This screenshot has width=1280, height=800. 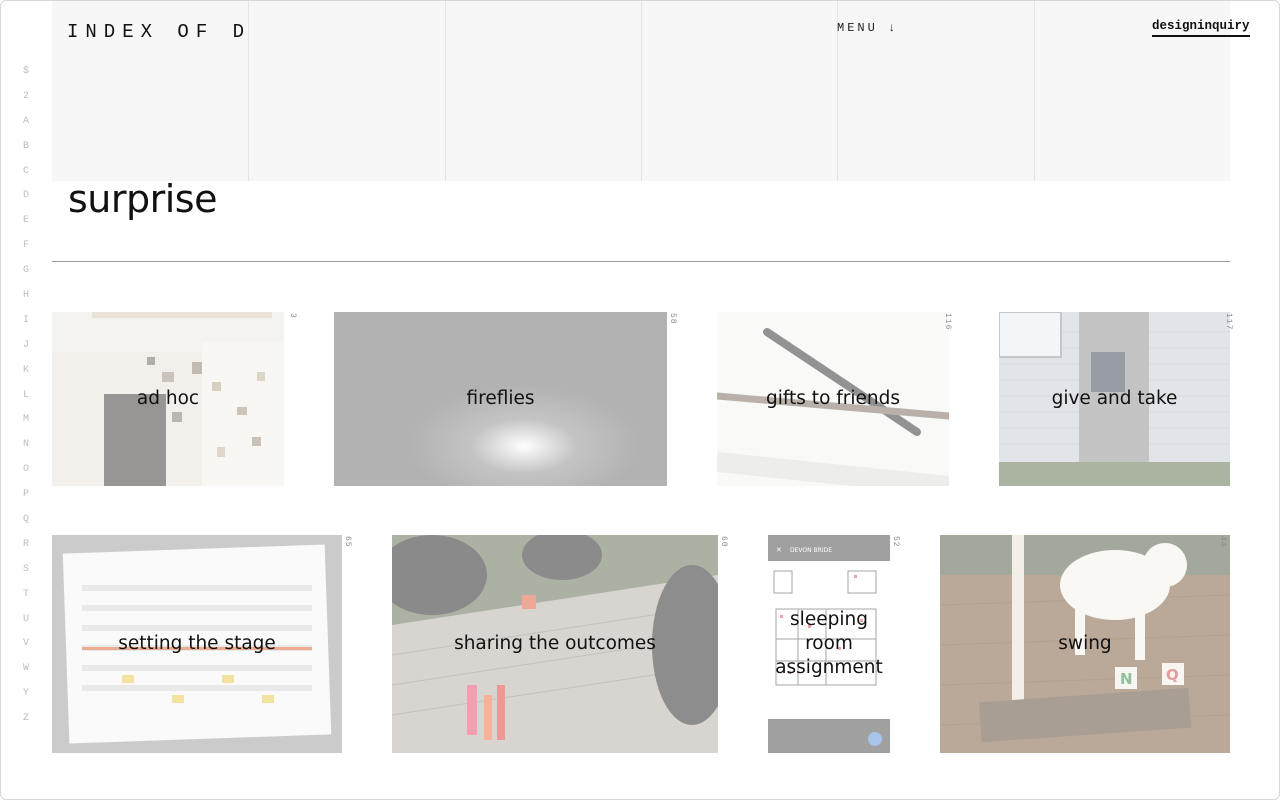 I want to click on entry-label: ad hoc, so click(x=168, y=398).